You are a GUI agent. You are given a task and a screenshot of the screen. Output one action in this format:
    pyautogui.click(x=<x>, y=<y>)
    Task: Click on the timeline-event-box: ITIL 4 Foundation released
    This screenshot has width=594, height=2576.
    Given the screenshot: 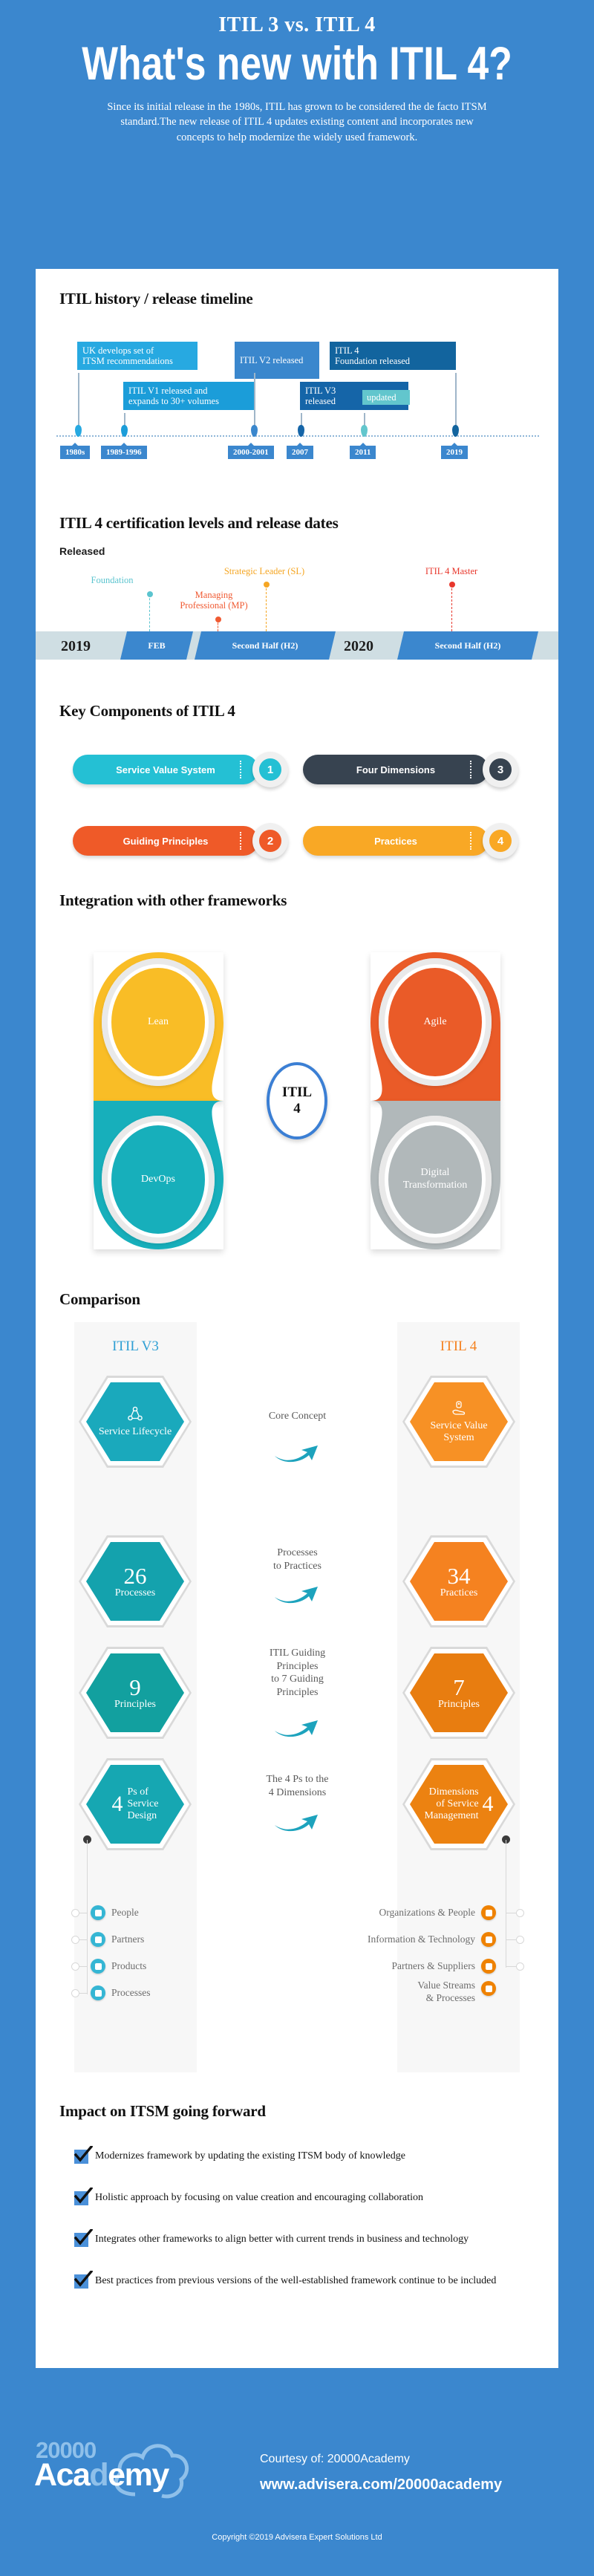 What is the action you would take?
    pyautogui.click(x=393, y=356)
    